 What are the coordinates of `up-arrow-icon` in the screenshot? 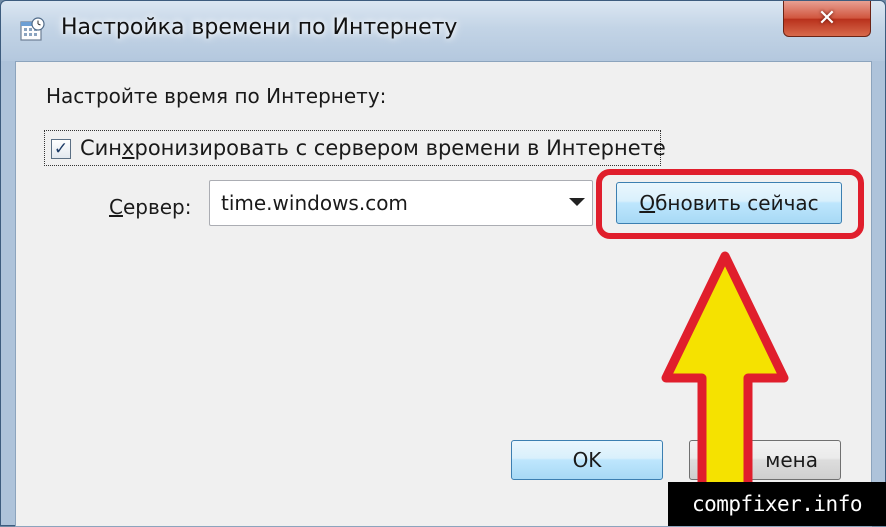 It's located at (725, 381).